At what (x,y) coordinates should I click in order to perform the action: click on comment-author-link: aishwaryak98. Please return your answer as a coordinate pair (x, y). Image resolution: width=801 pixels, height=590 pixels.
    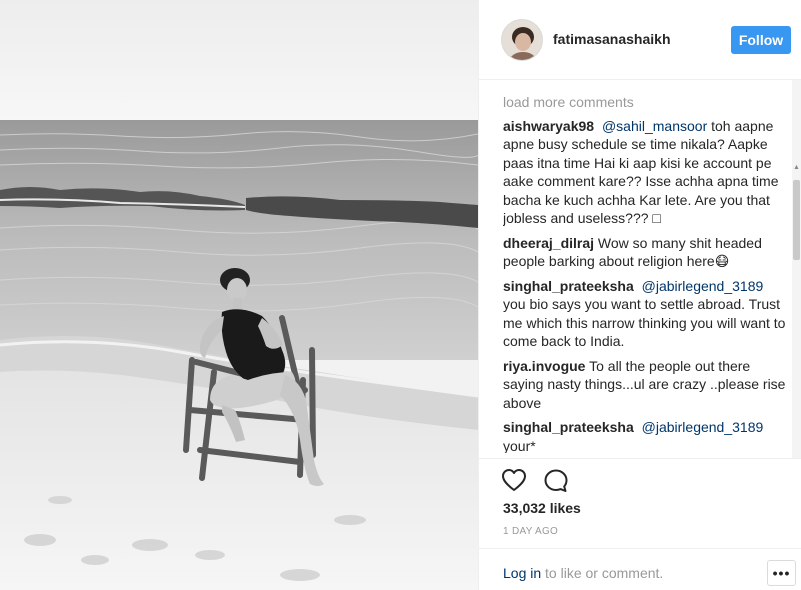
    Looking at the image, I should click on (548, 126).